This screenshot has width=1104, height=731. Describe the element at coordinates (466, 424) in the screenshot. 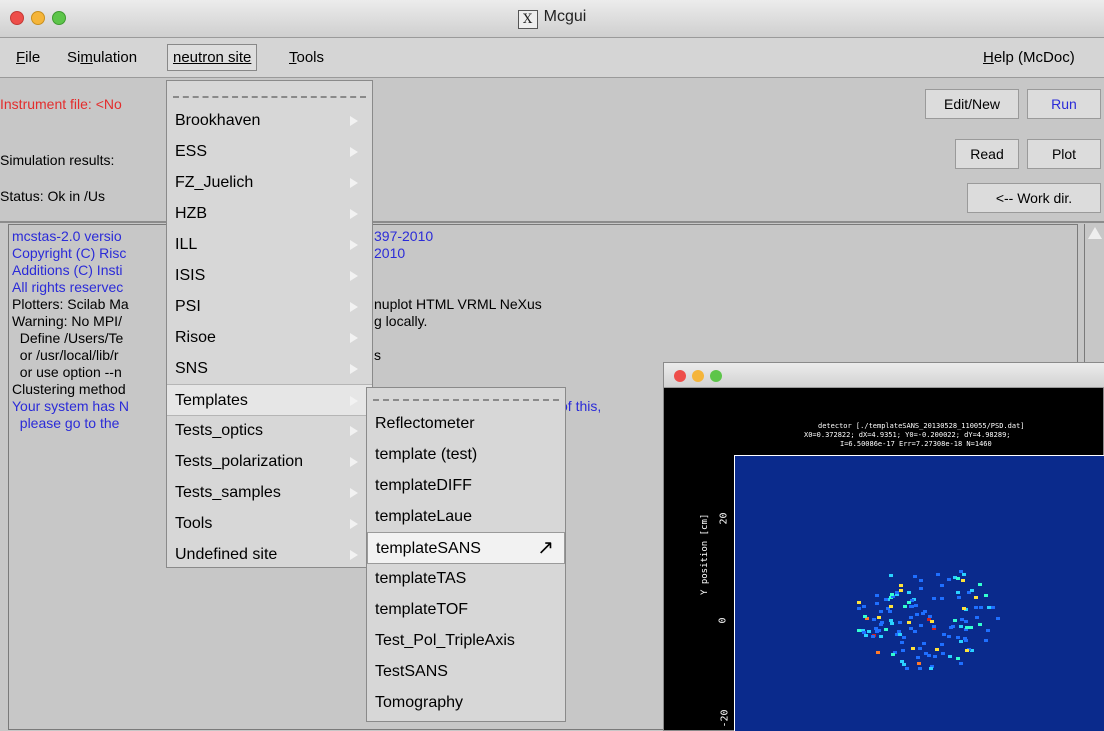

I see `template-menu-item: Reflectometer` at that location.